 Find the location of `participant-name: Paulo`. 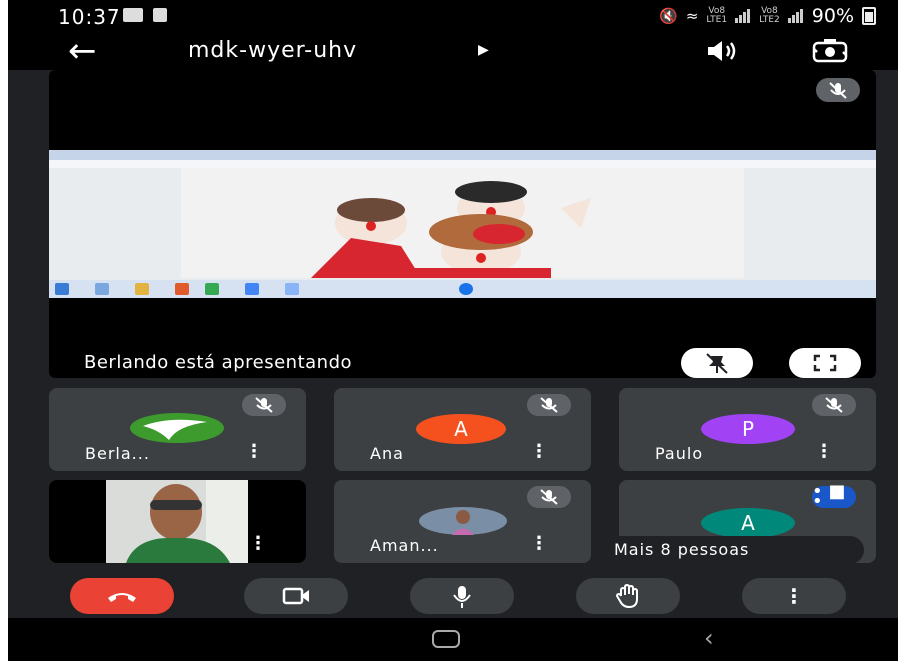

participant-name: Paulo is located at coordinates (679, 453).